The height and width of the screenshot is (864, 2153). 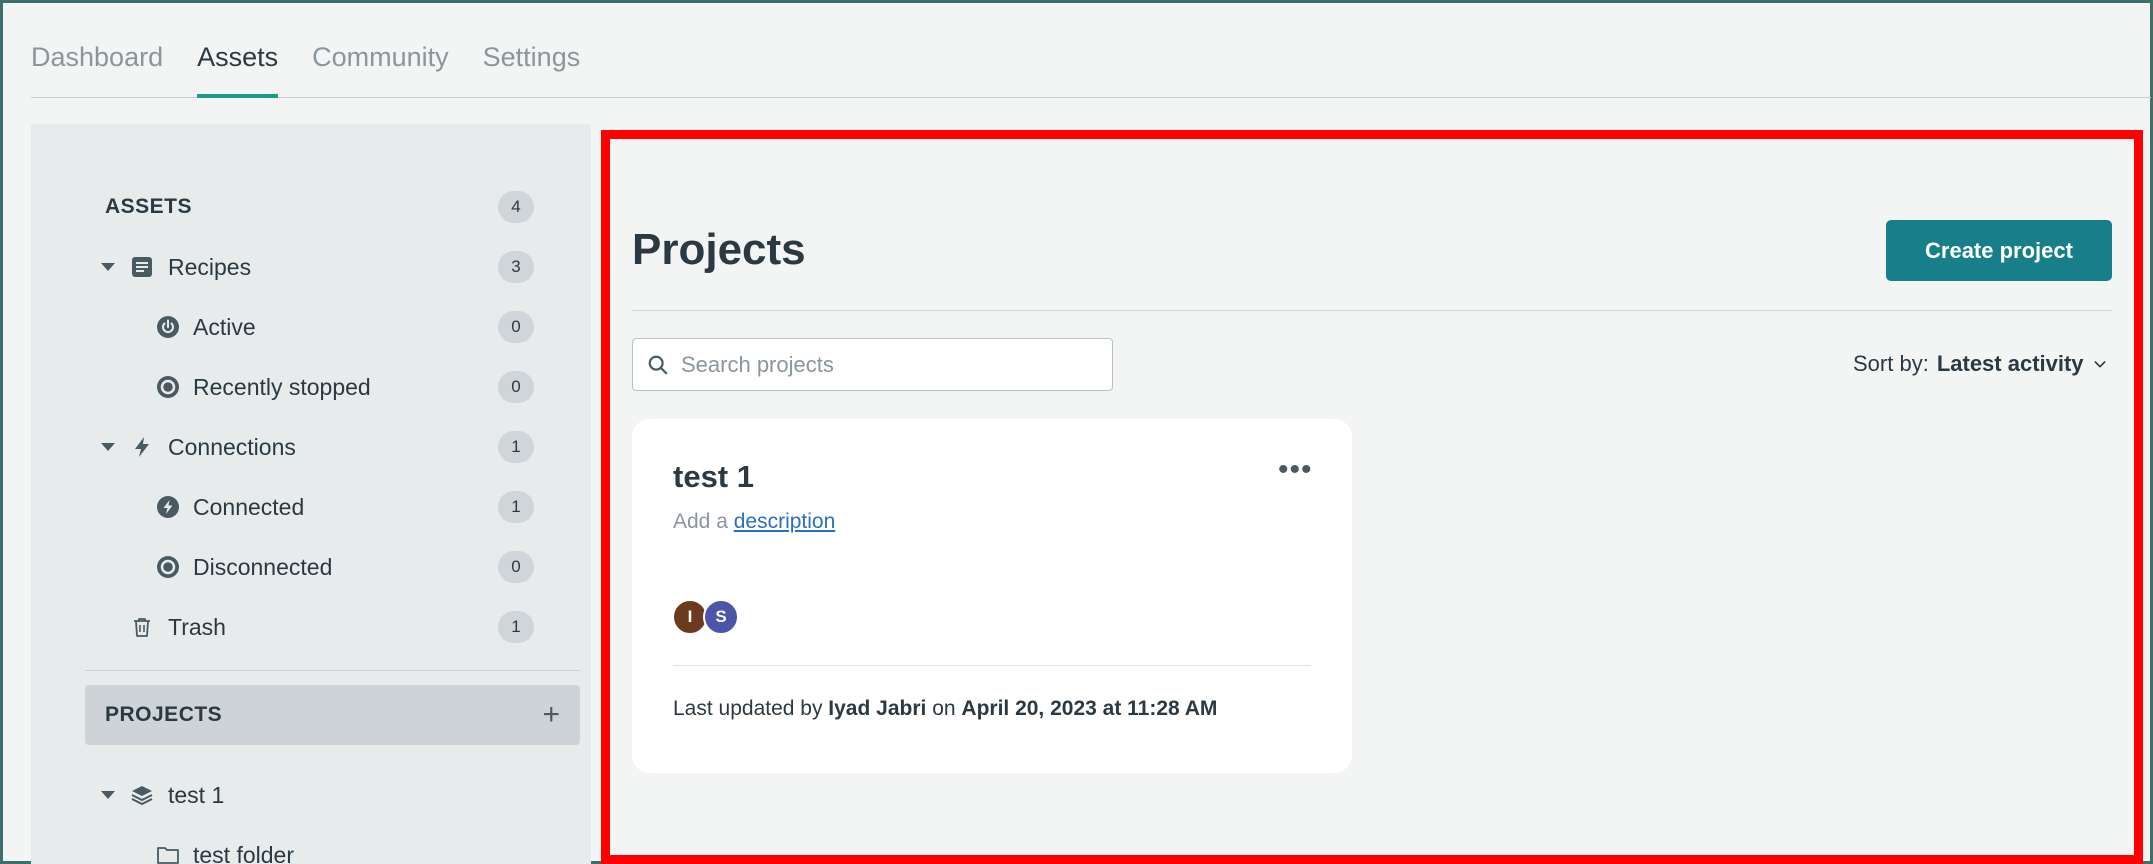 What do you see at coordinates (1891, 363) in the screenshot?
I see `sort-prefix: Sort by:` at bounding box center [1891, 363].